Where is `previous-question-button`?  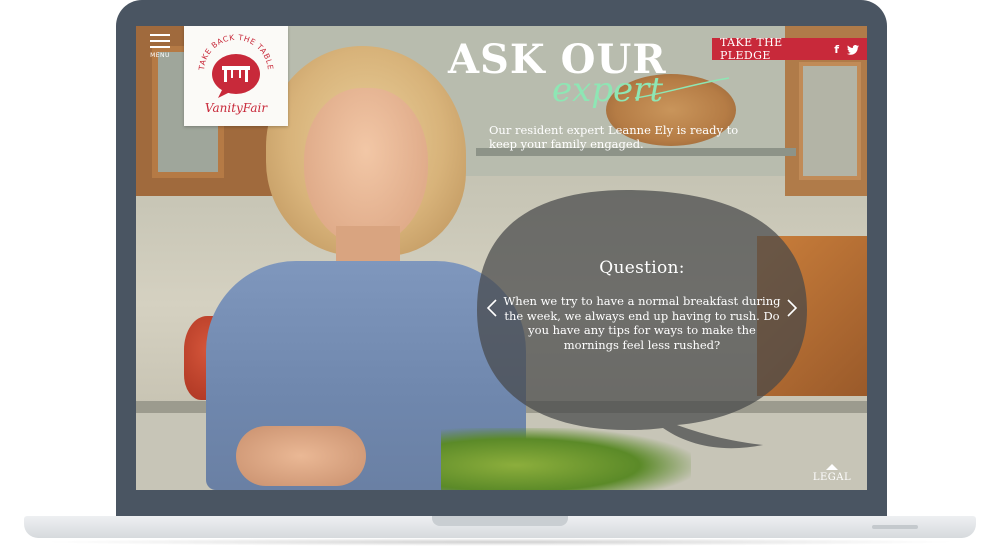 previous-question-button is located at coordinates (492, 308).